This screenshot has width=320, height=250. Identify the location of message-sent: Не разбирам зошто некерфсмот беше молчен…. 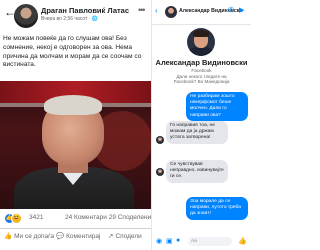
(217, 106).